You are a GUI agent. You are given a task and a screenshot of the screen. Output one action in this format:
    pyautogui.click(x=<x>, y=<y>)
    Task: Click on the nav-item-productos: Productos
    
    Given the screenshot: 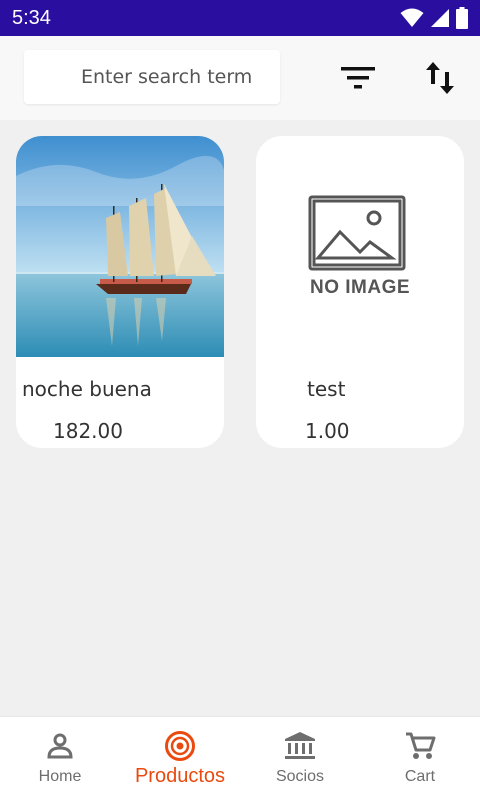 What is the action you would take?
    pyautogui.click(x=180, y=758)
    